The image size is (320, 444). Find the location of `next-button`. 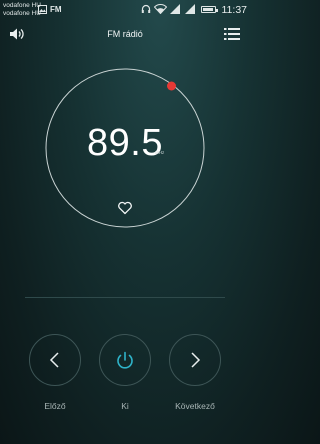

next-button is located at coordinates (195, 360).